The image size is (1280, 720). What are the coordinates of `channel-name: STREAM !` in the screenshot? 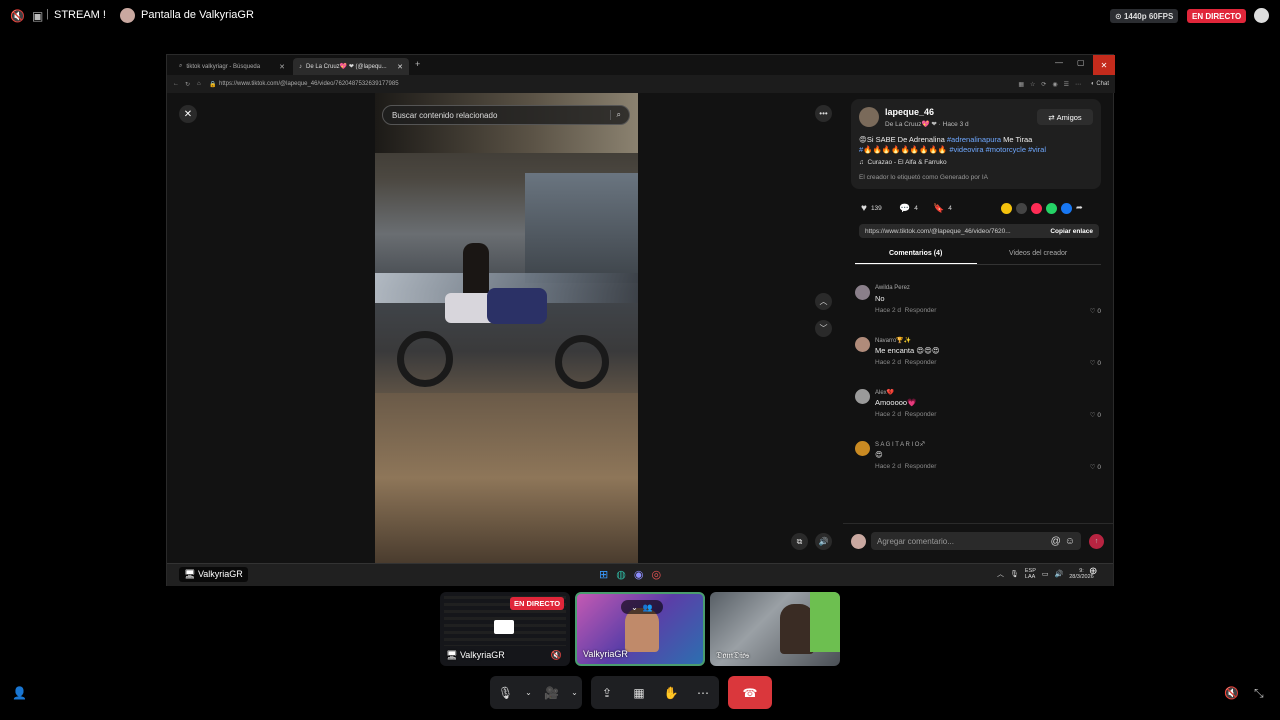 It's located at (80, 15).